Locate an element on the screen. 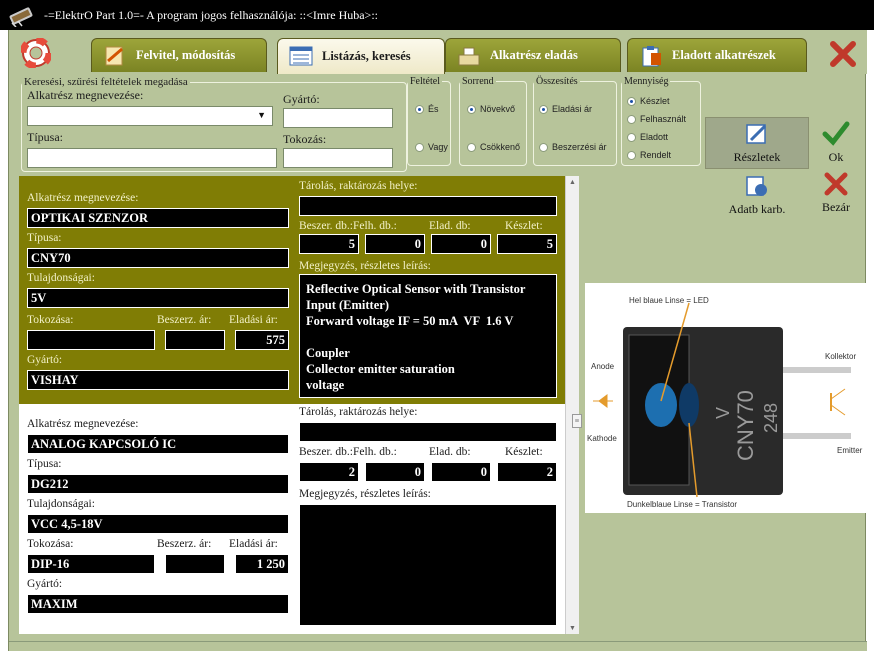  tab-sold-parts: Eladott alkatrészek is located at coordinates (717, 55).